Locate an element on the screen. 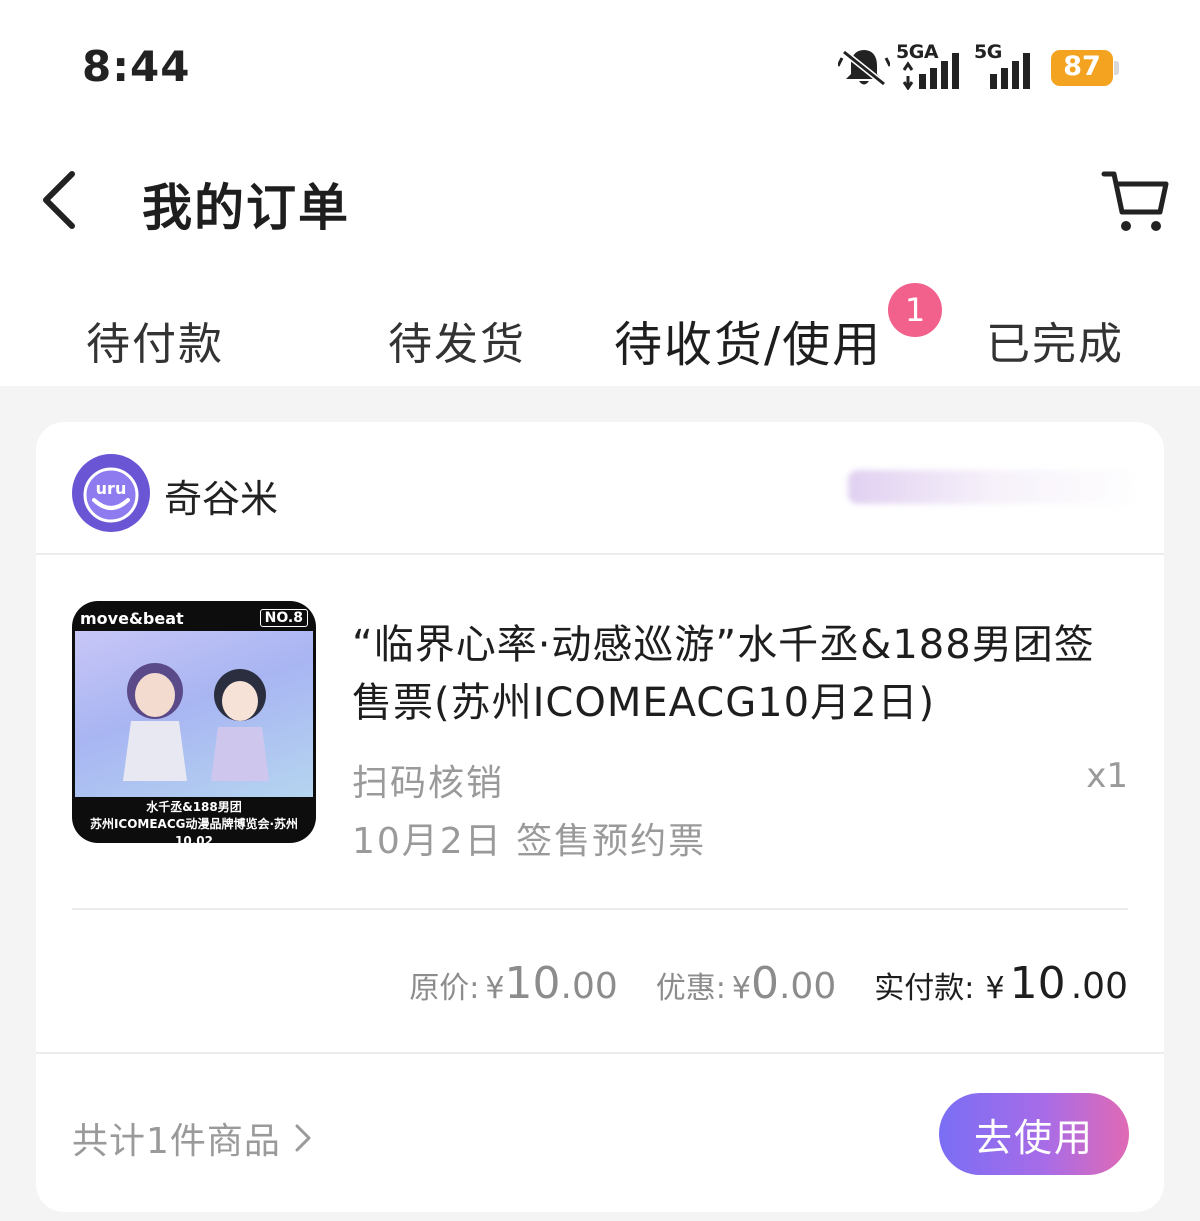 This screenshot has width=1200, height=1221. cart-icon is located at coordinates (1135, 201).